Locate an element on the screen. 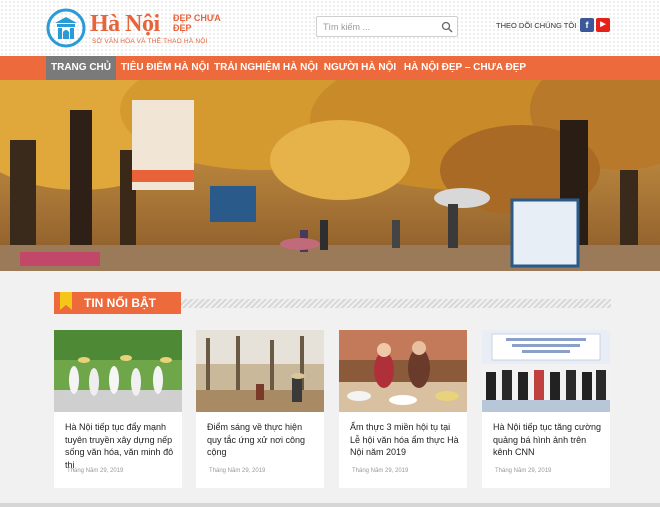 This screenshot has height=507, width=660. logo-wordmark: Hà Nội is located at coordinates (125, 24).